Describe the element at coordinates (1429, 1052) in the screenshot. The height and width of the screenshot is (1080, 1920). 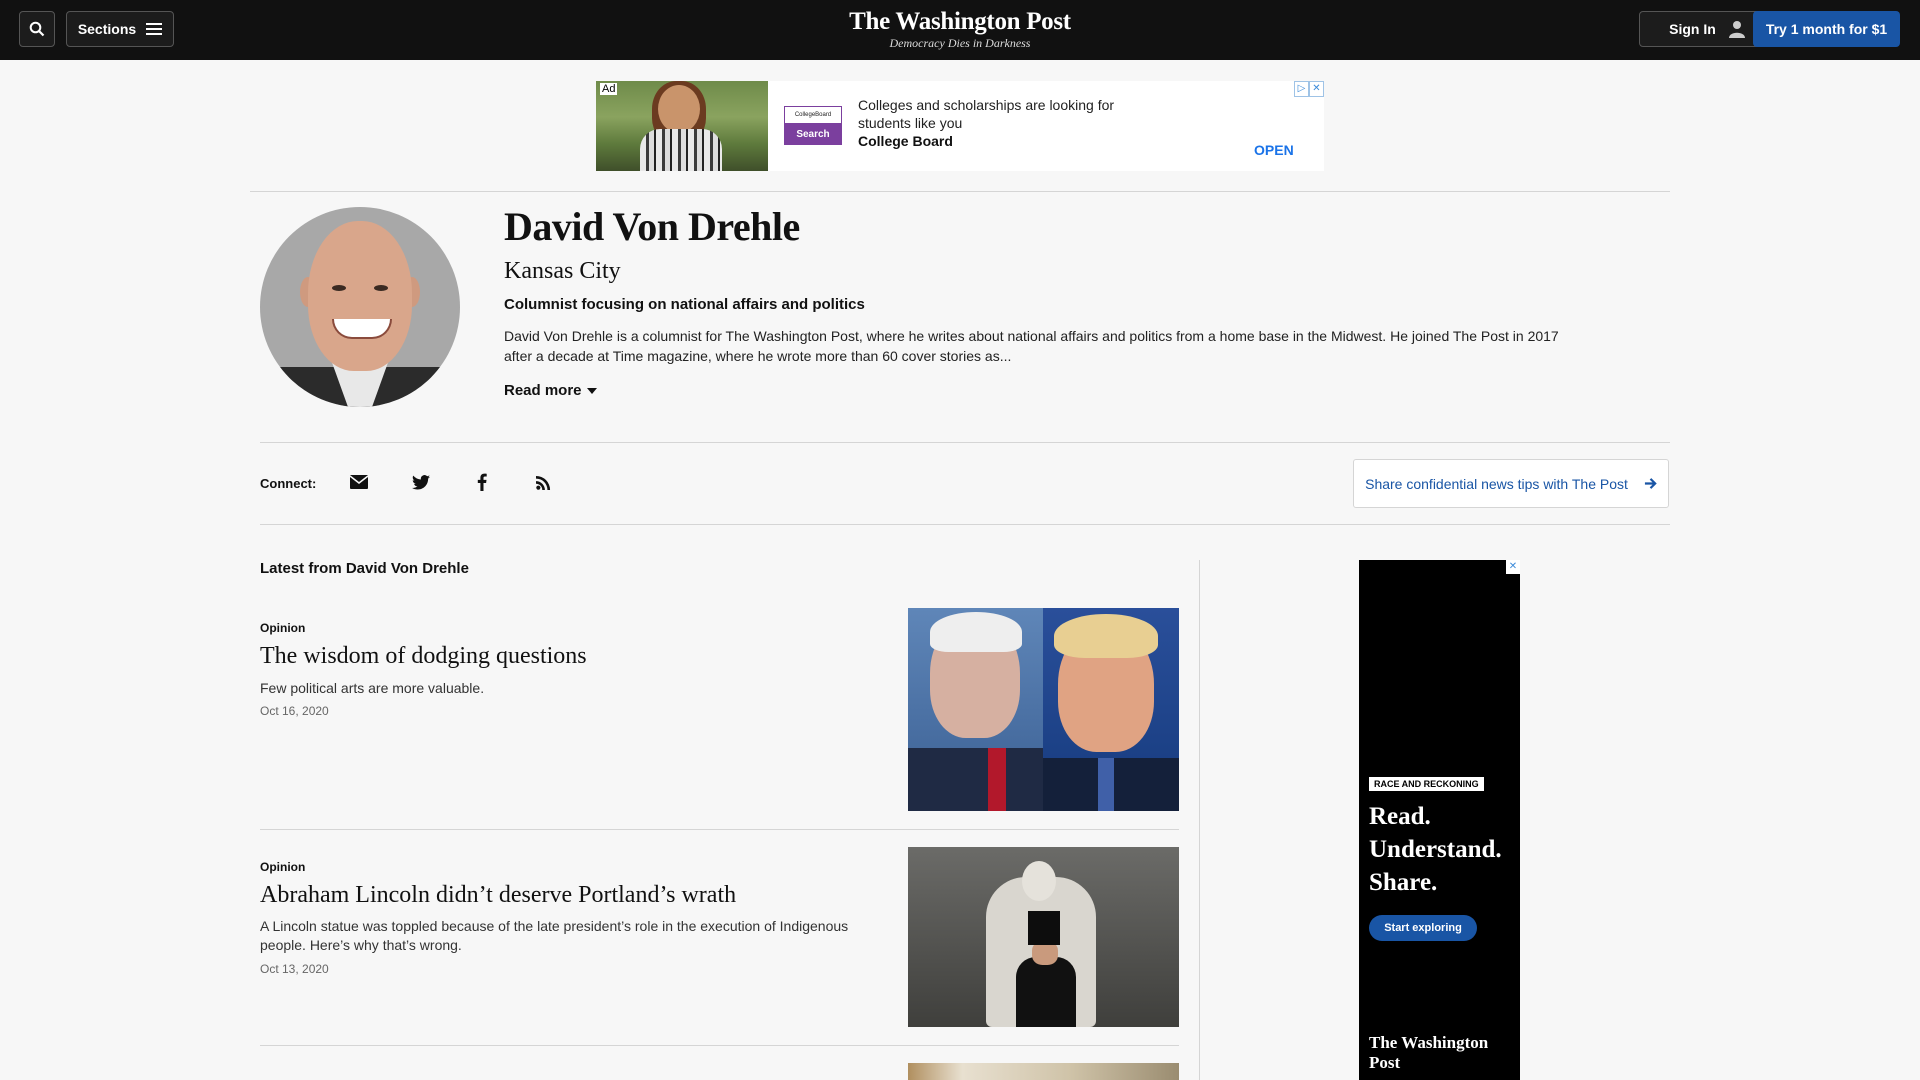
I see `ad-brand-logo: The Washington Post` at that location.